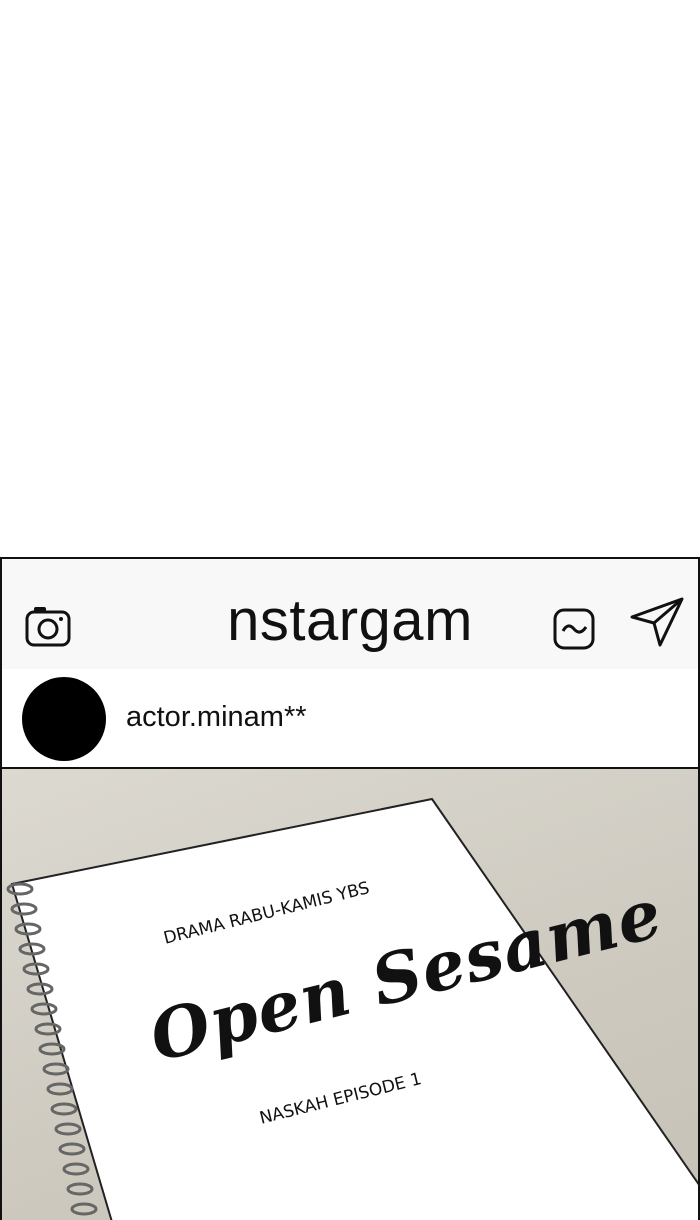 This screenshot has width=700, height=1220. Describe the element at coordinates (575, 629) in the screenshot. I see `activity-icon` at that location.